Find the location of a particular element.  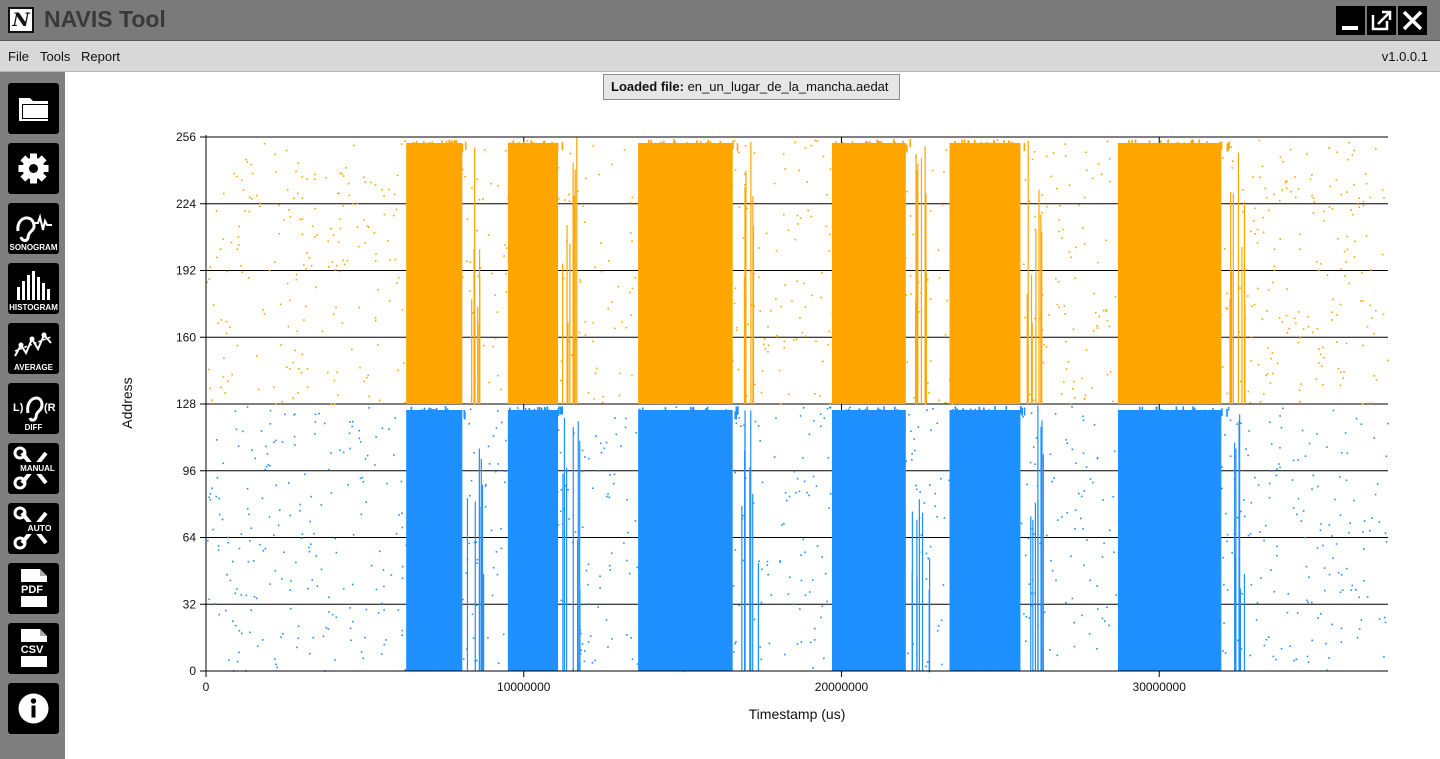

maximize-button is located at coordinates (1381, 20).